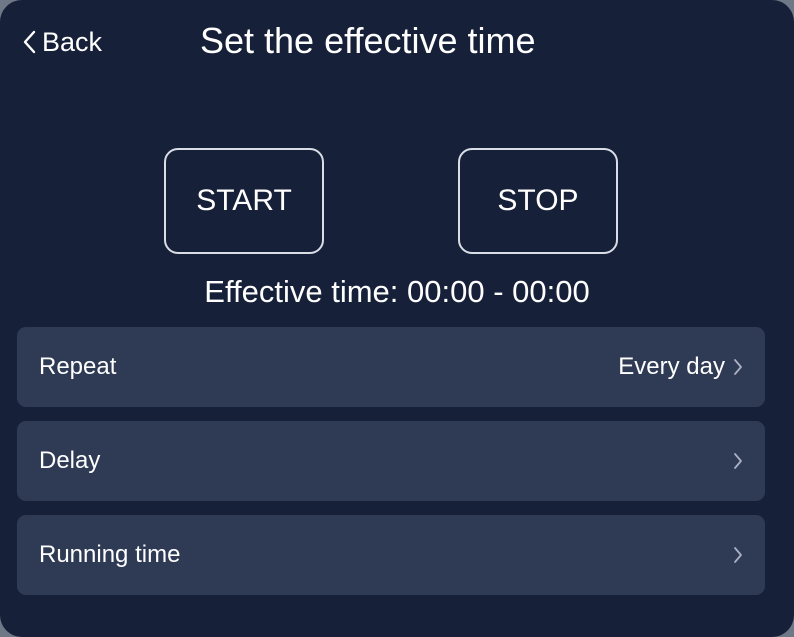 This screenshot has height=637, width=794. What do you see at coordinates (368, 40) in the screenshot?
I see `page-title: Set the effective time` at bounding box center [368, 40].